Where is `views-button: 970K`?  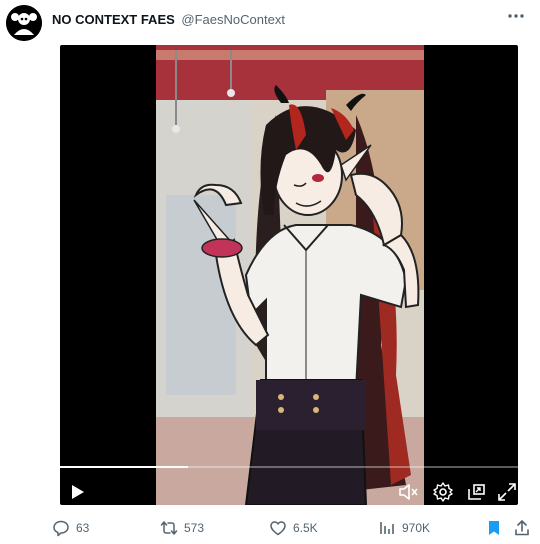 views-button: 970K is located at coordinates (404, 528).